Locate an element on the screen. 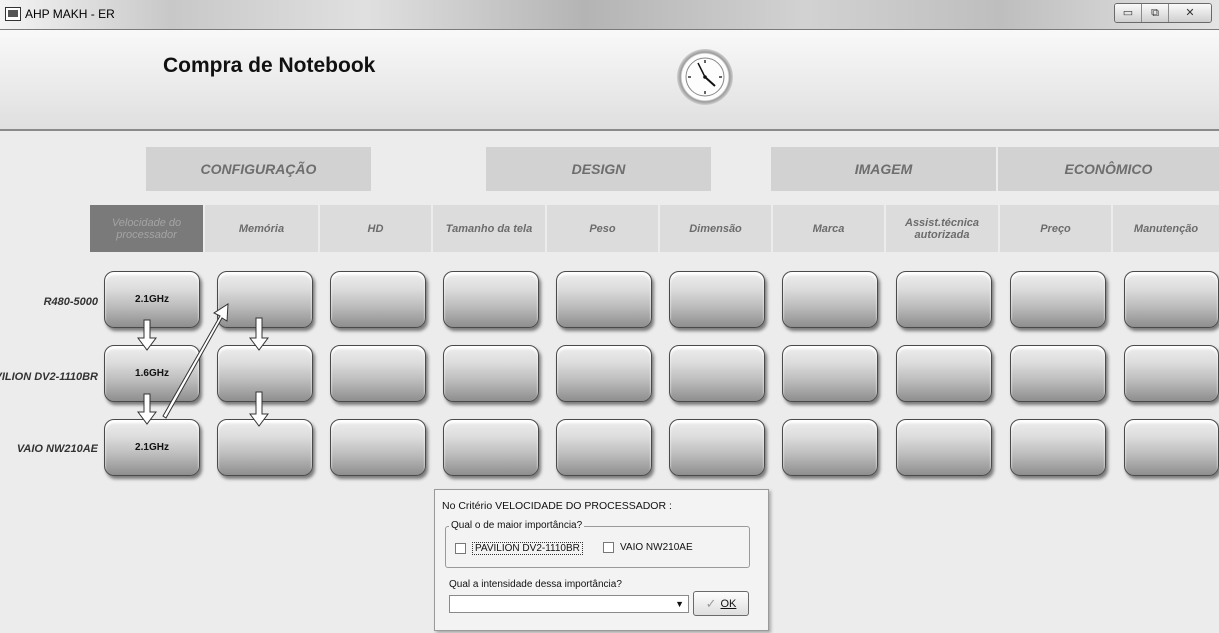 The height and width of the screenshot is (633, 1219). subcriterion-dimensao: Dimensão is located at coordinates (715, 228).